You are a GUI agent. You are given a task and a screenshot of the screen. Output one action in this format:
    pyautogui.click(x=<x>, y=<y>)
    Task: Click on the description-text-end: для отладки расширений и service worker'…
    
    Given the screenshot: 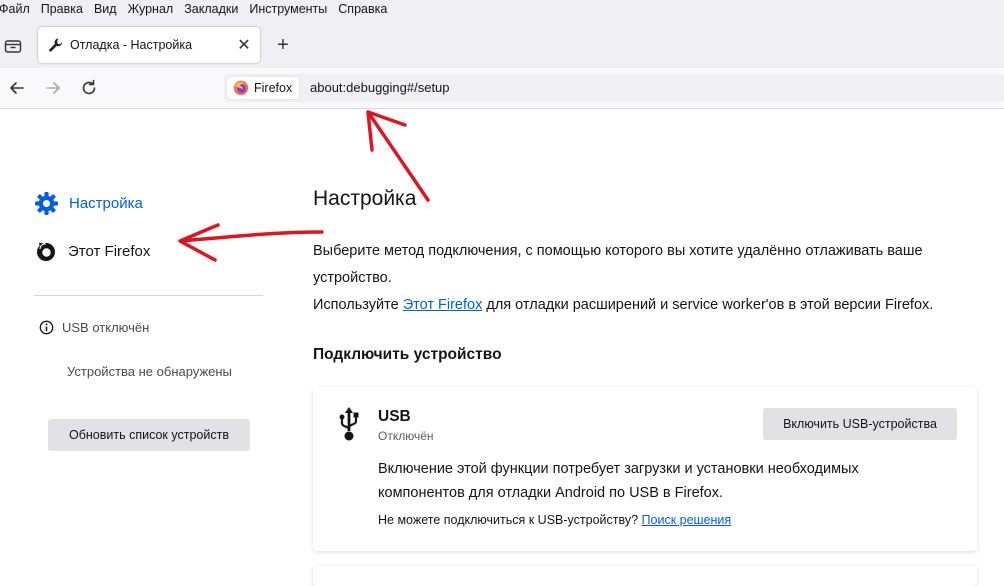 What is the action you would take?
    pyautogui.click(x=708, y=305)
    